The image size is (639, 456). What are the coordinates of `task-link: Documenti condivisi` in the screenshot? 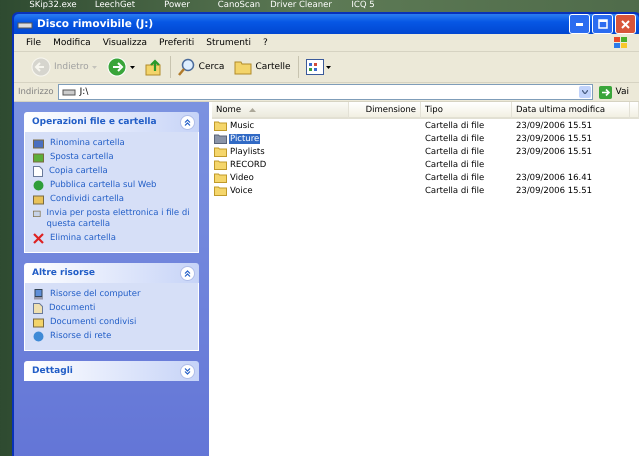 It's located at (111, 322).